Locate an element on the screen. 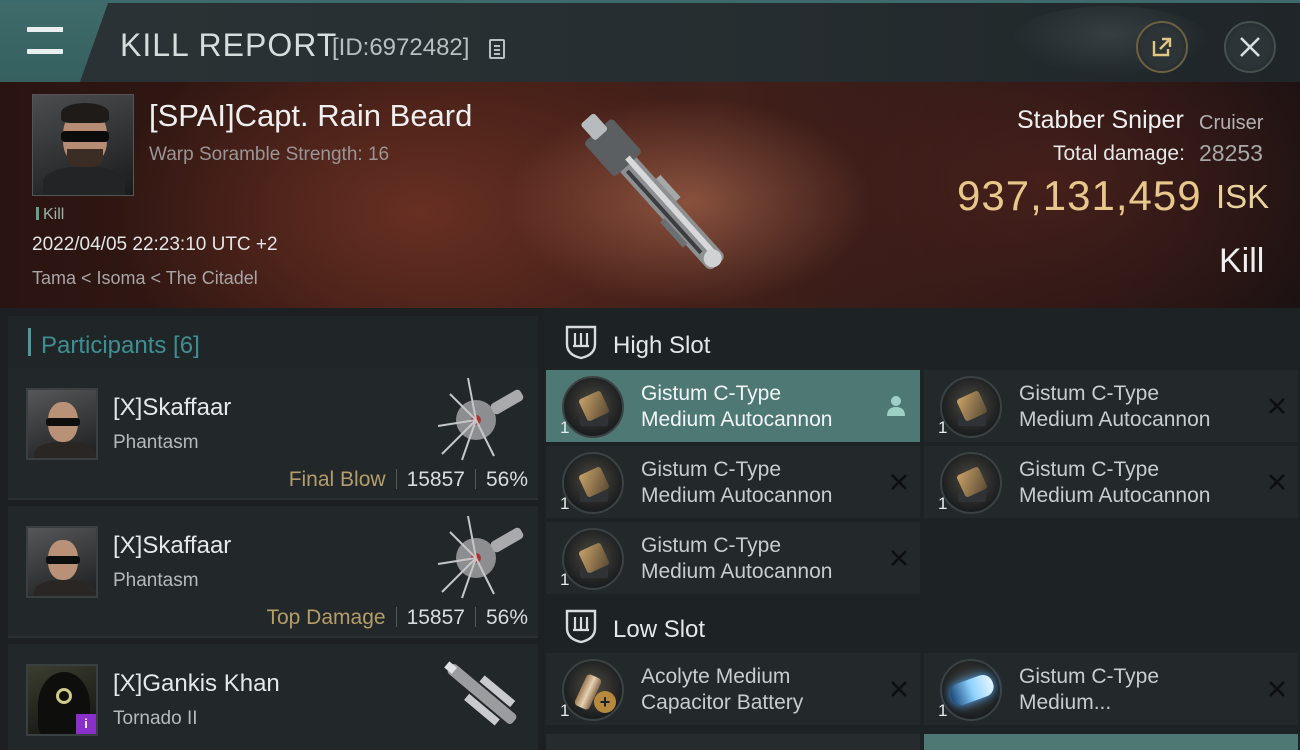 The width and height of the screenshot is (1300, 750). victim-name: [SPAI]Capt. Rain Beard is located at coordinates (310, 116).